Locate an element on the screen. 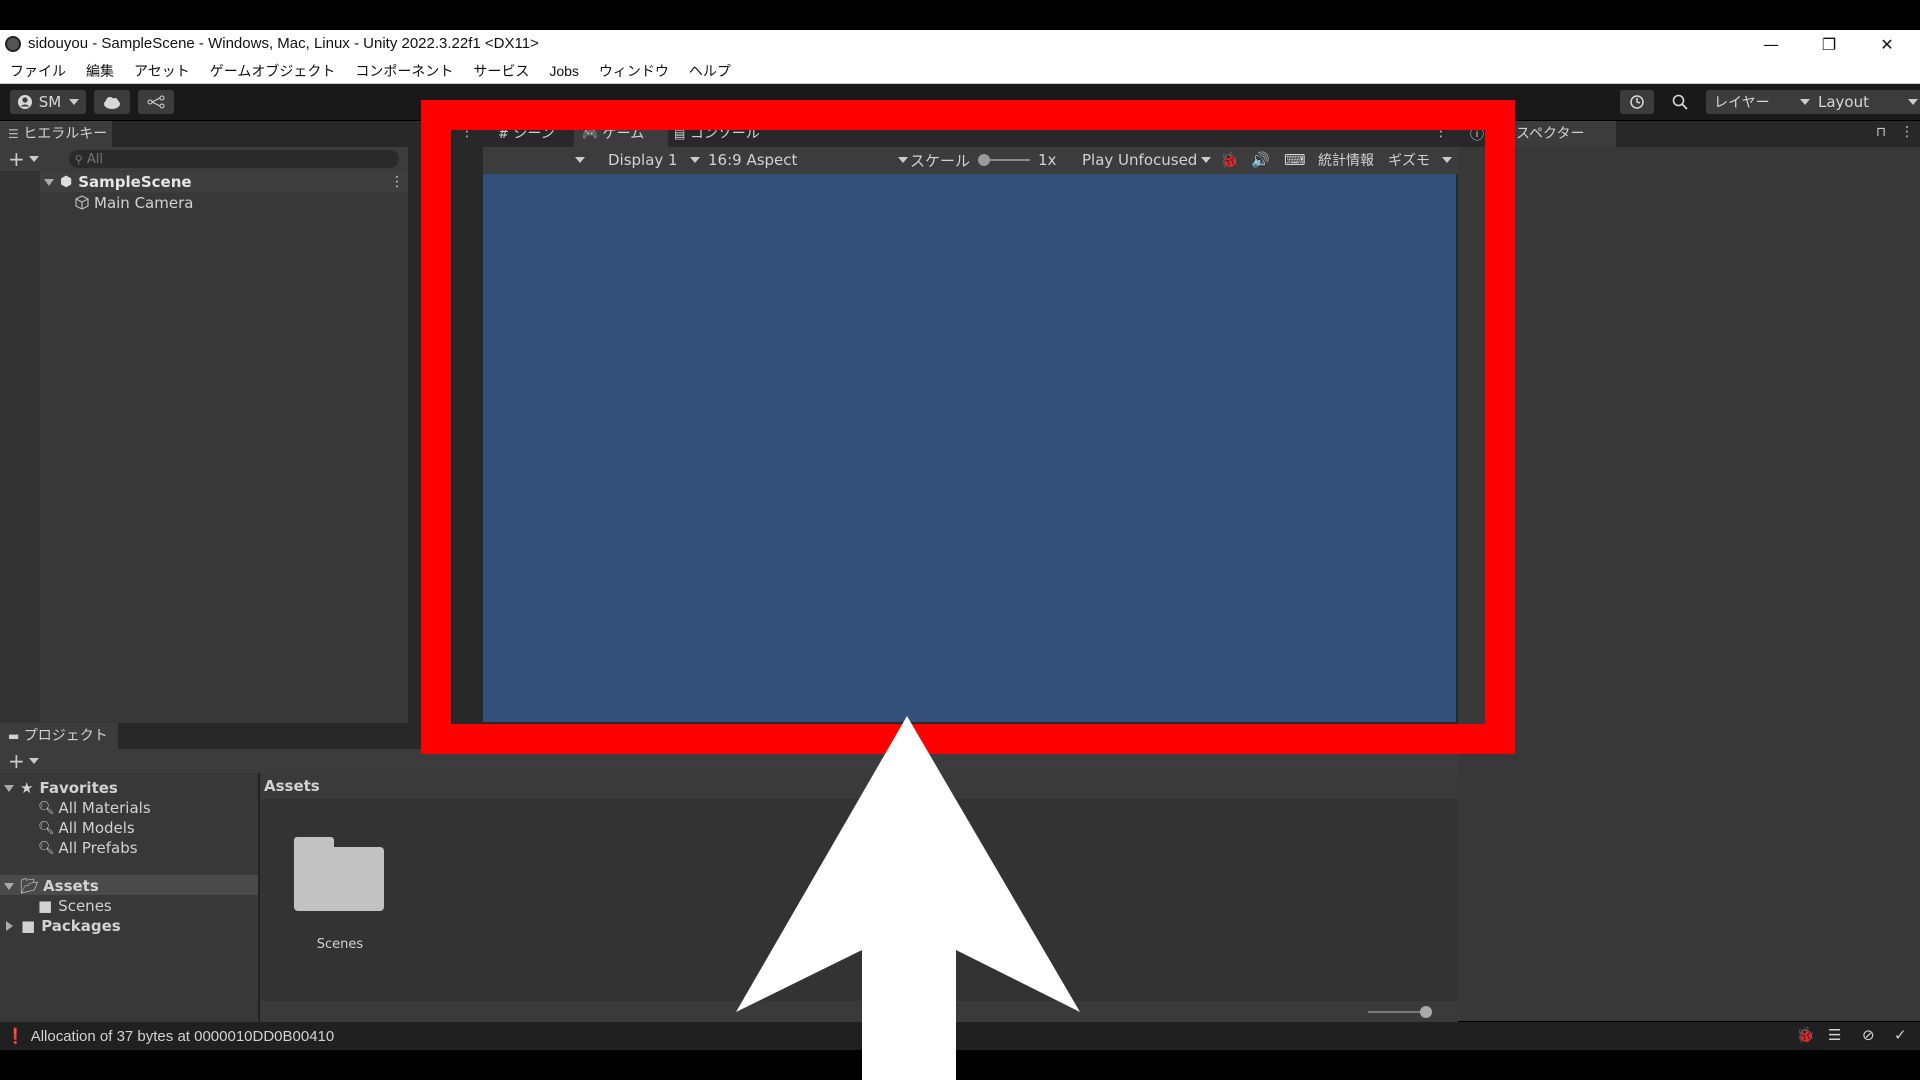 This screenshot has width=1920, height=1080. layers-label: レイヤー is located at coordinates (1742, 103).